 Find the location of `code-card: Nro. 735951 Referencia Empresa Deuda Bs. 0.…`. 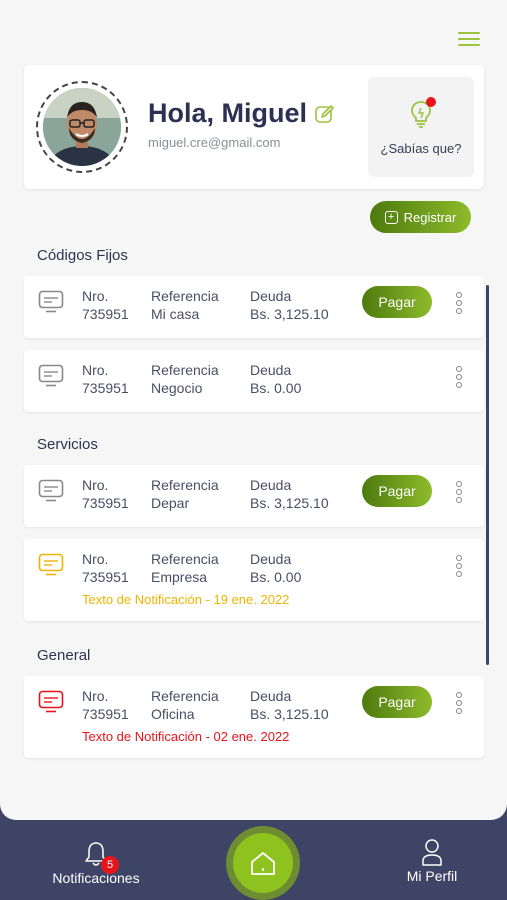

code-card: Nro. 735951 Referencia Empresa Deuda Bs. 0.… is located at coordinates (254, 580).